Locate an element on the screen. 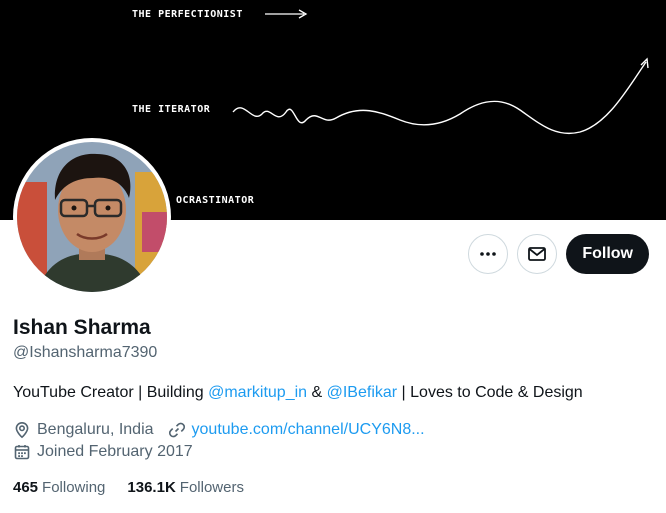 The height and width of the screenshot is (513, 666). profile-joined-row: Joined February 2017 is located at coordinates (103, 452).